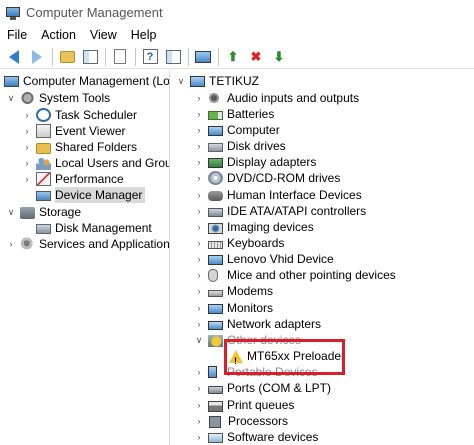 The height and width of the screenshot is (445, 474). Describe the element at coordinates (14, 57) in the screenshot. I see `back-button` at that location.